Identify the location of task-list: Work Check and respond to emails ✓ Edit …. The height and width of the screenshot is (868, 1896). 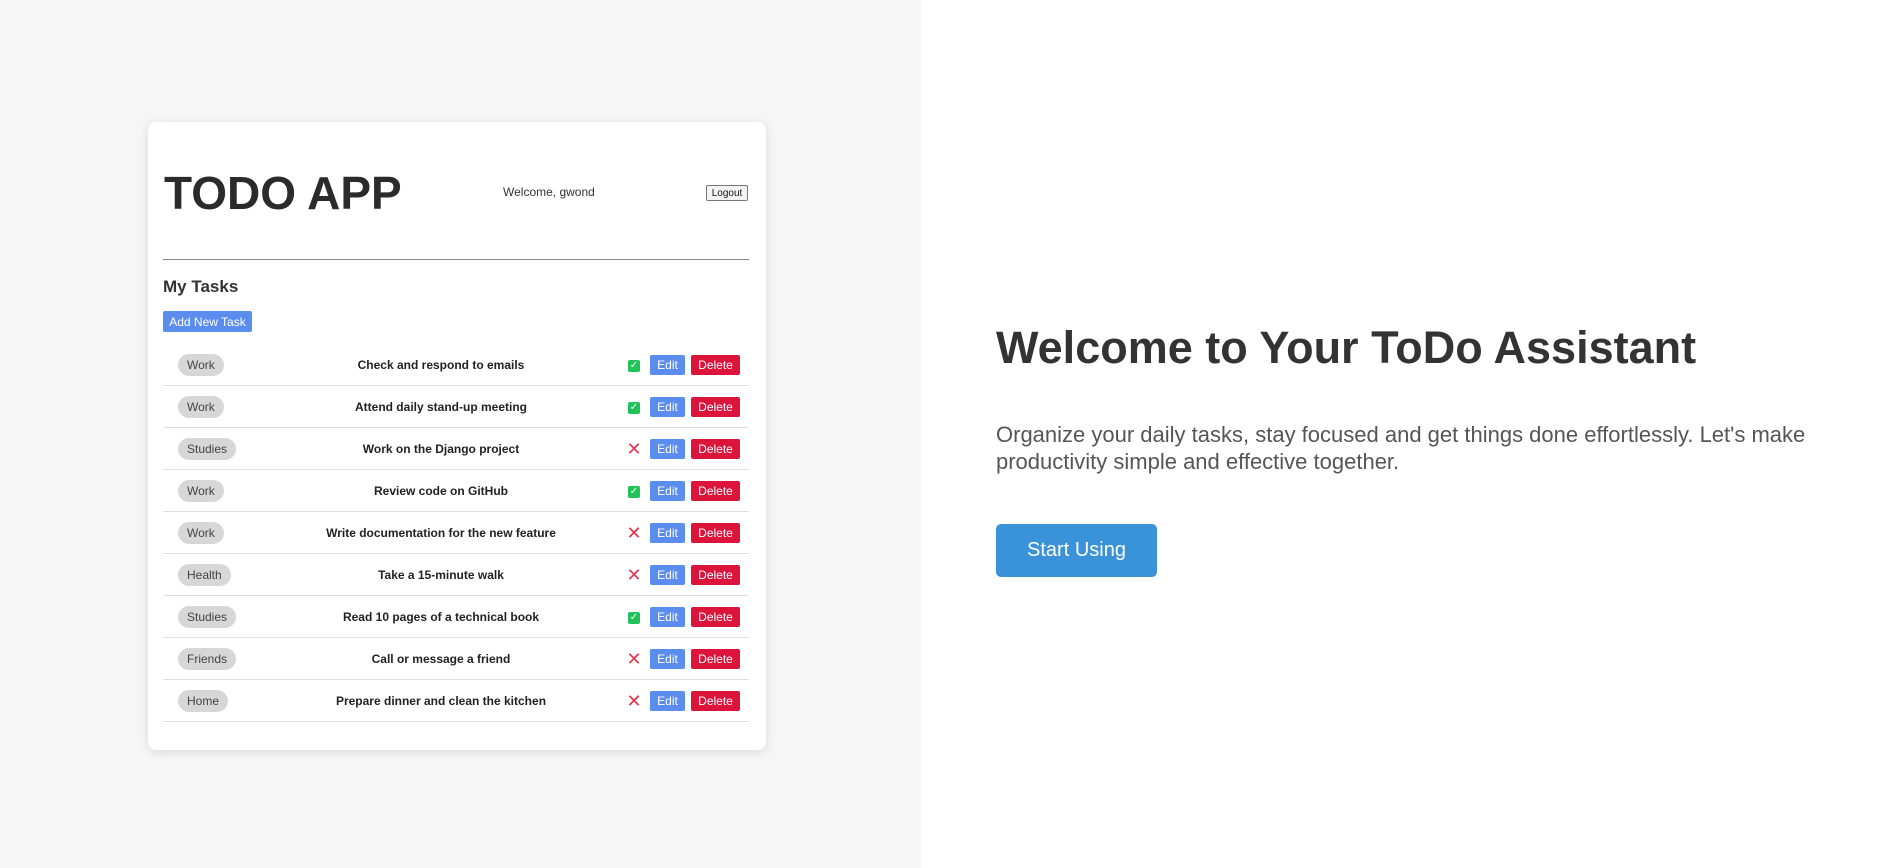
(456, 533).